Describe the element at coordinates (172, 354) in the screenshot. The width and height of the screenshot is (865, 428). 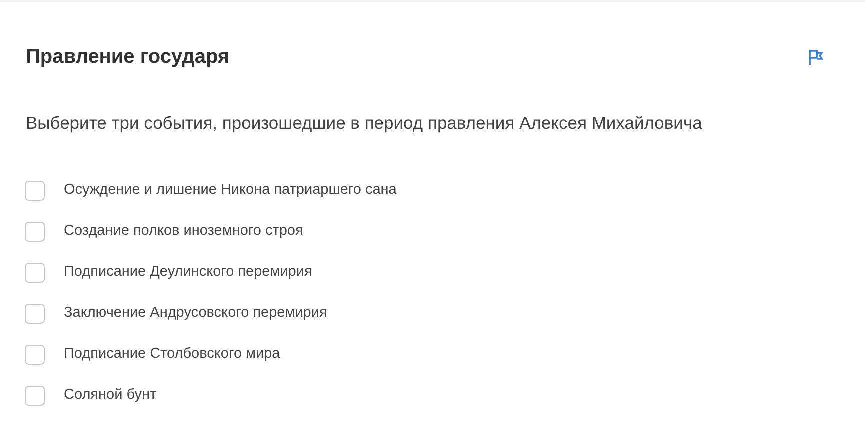
I see `option-label: Подписание Столбовского мира` at that location.